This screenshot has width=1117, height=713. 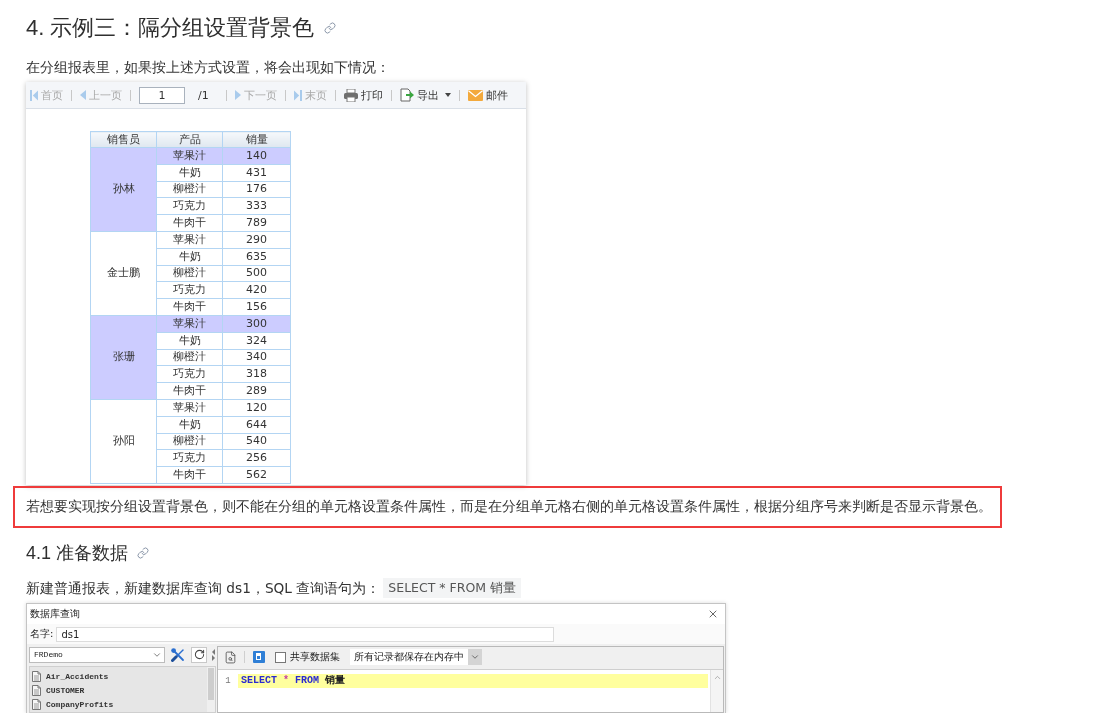 I want to click on tools-button, so click(x=178, y=654).